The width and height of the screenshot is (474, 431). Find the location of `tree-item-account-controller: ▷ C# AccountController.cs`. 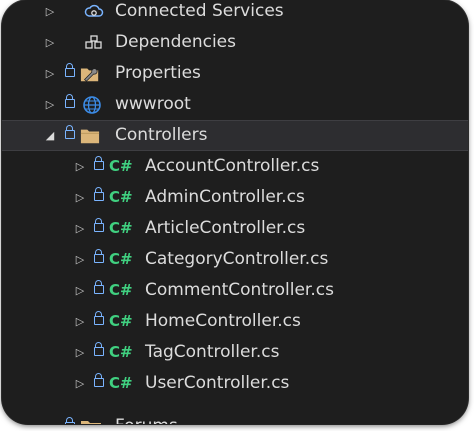

tree-item-account-controller: ▷ C# AccountController.cs is located at coordinates (235, 166).